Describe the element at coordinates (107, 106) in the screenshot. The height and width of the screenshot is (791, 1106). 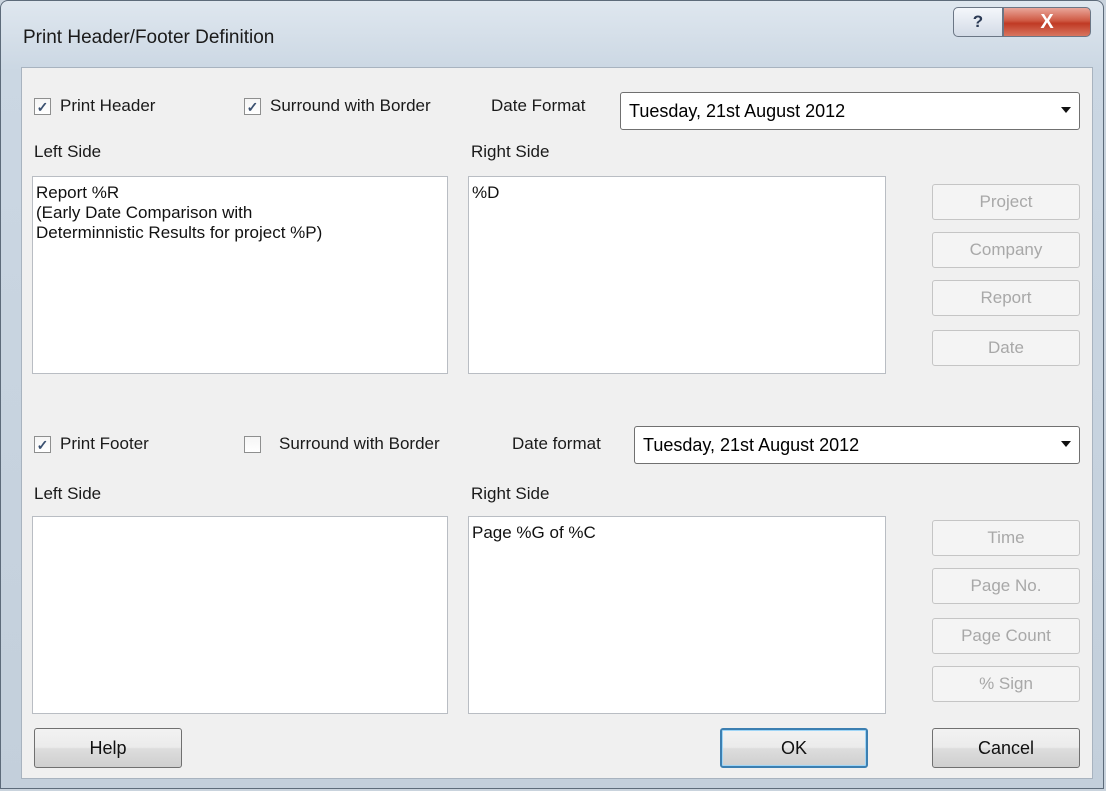
I see `print-header-label: Print Header` at that location.